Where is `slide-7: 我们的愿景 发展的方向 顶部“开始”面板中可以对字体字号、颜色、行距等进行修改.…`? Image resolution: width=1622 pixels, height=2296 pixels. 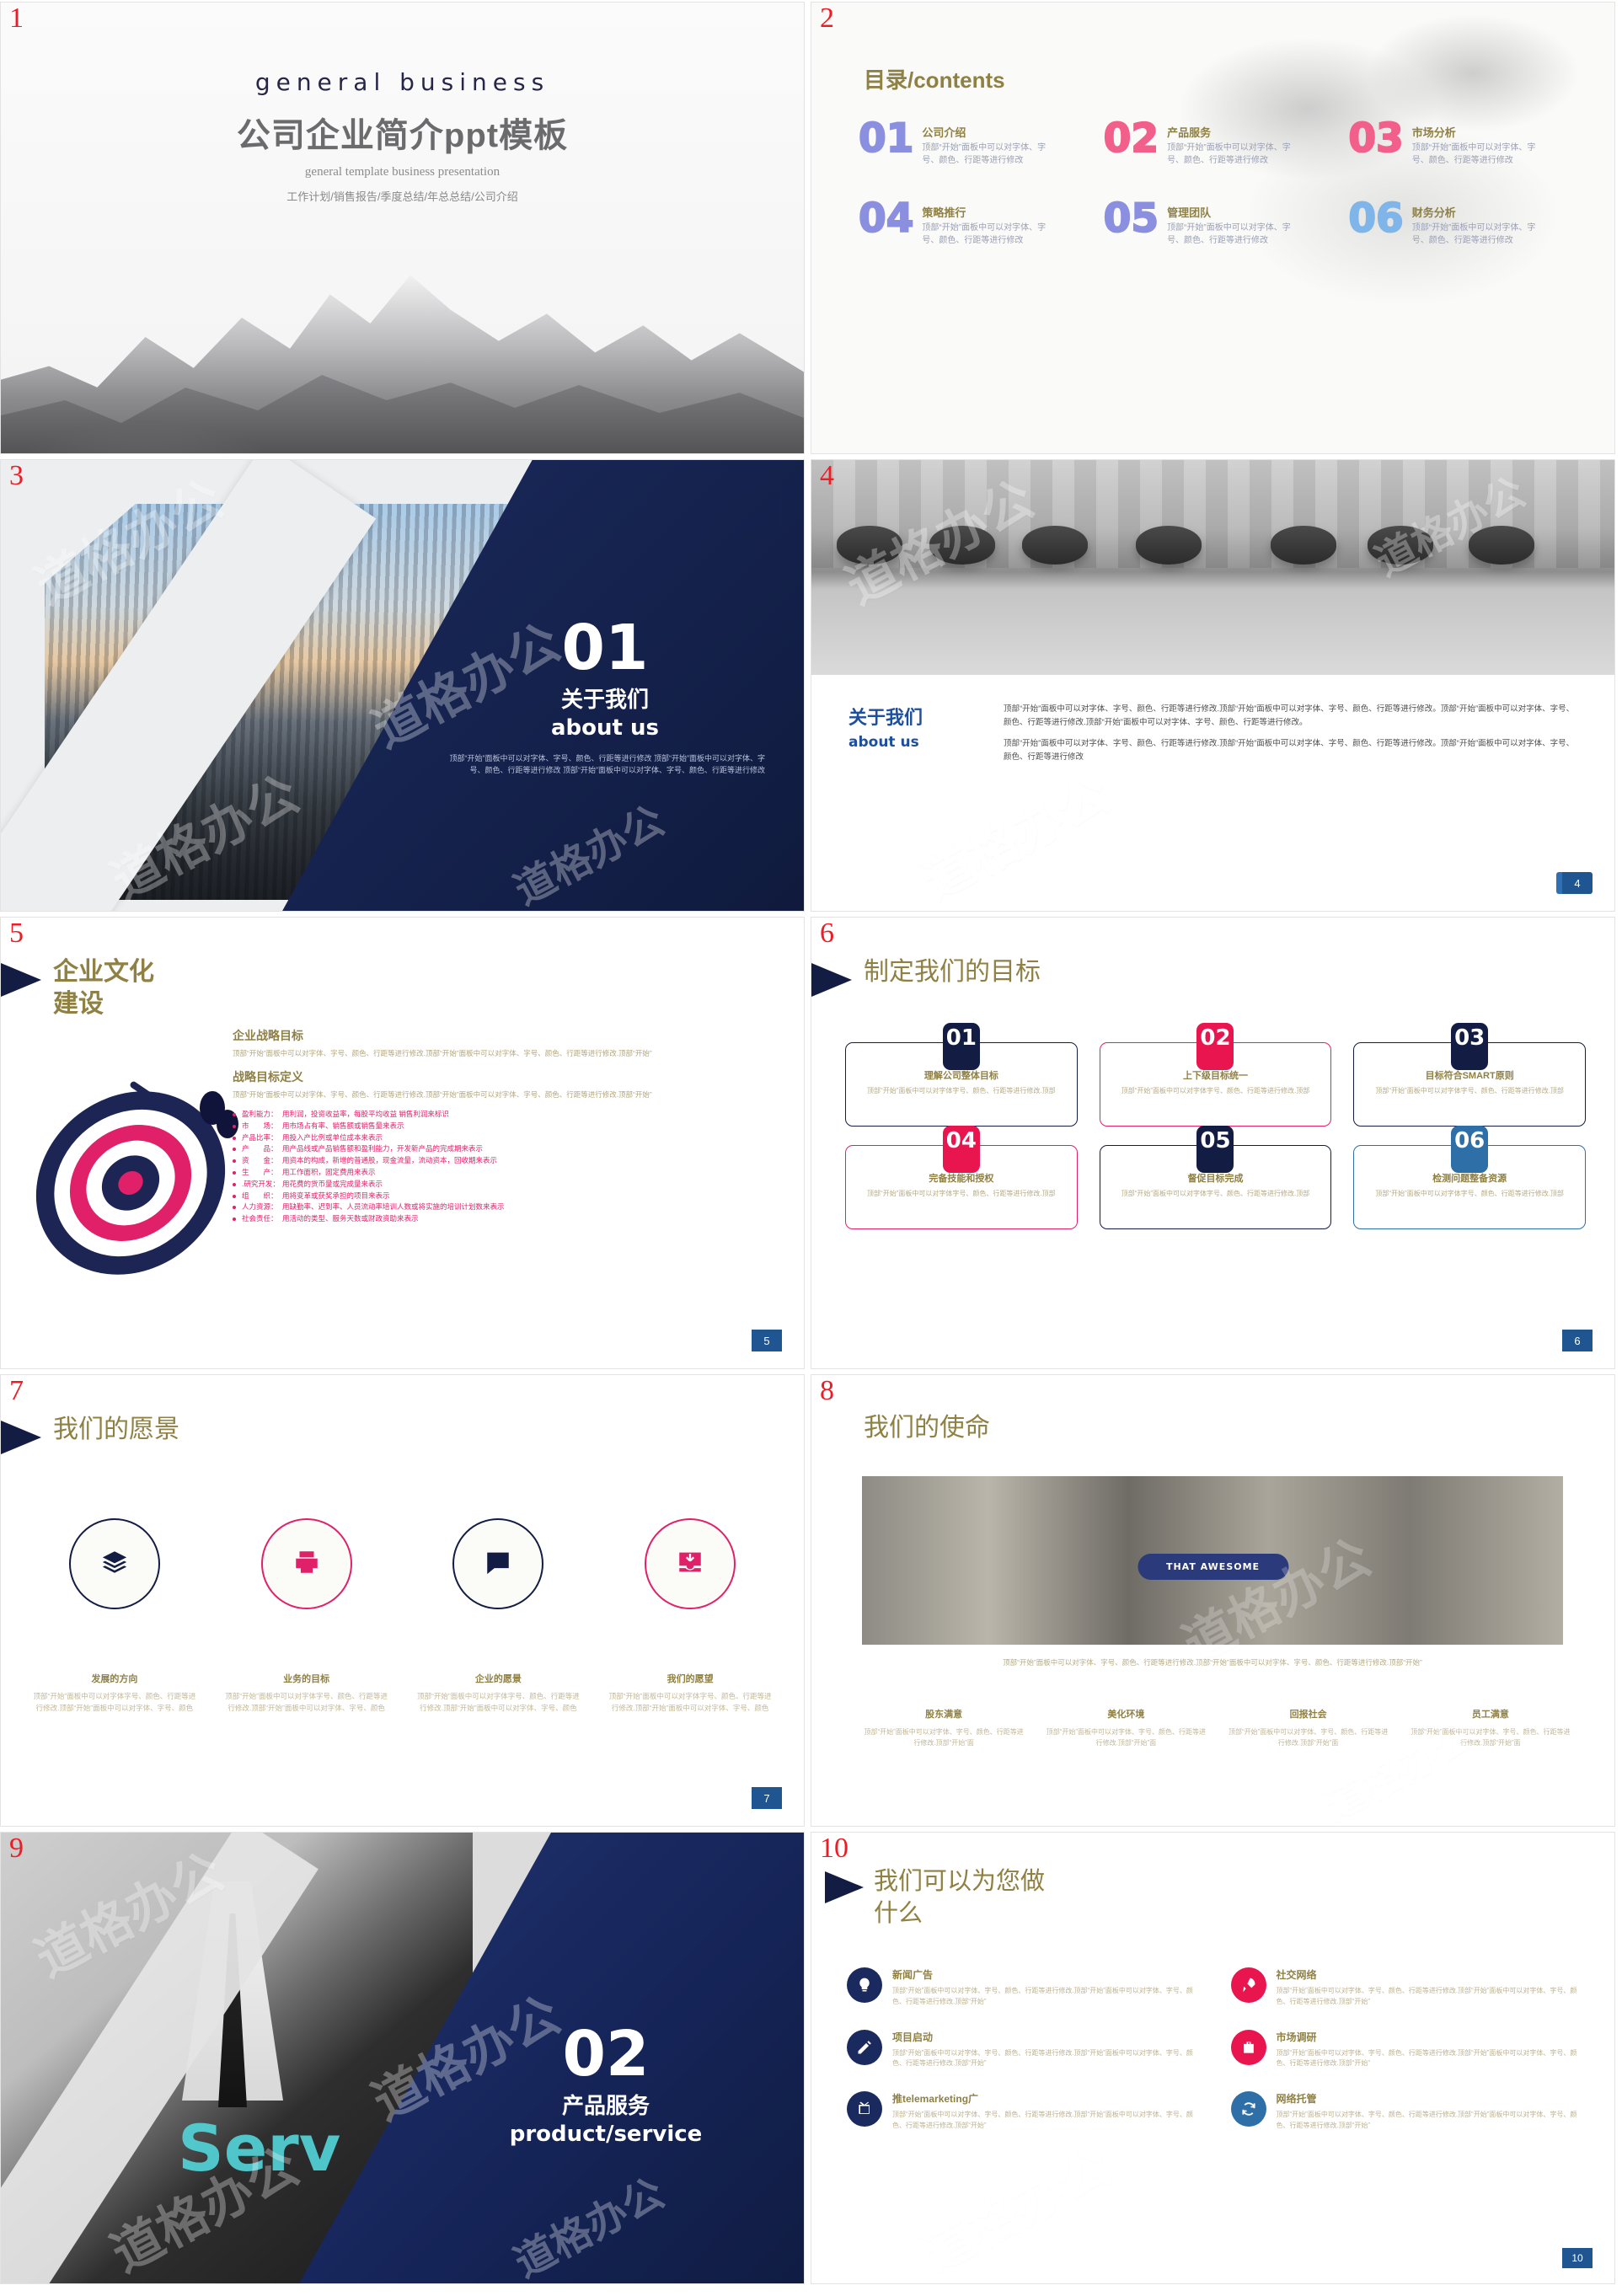
slide-7: 我们的愿景 发展的方向 顶部“开始”面板中可以对字体字号、颜色、行距等进行修改.… is located at coordinates (402, 1600).